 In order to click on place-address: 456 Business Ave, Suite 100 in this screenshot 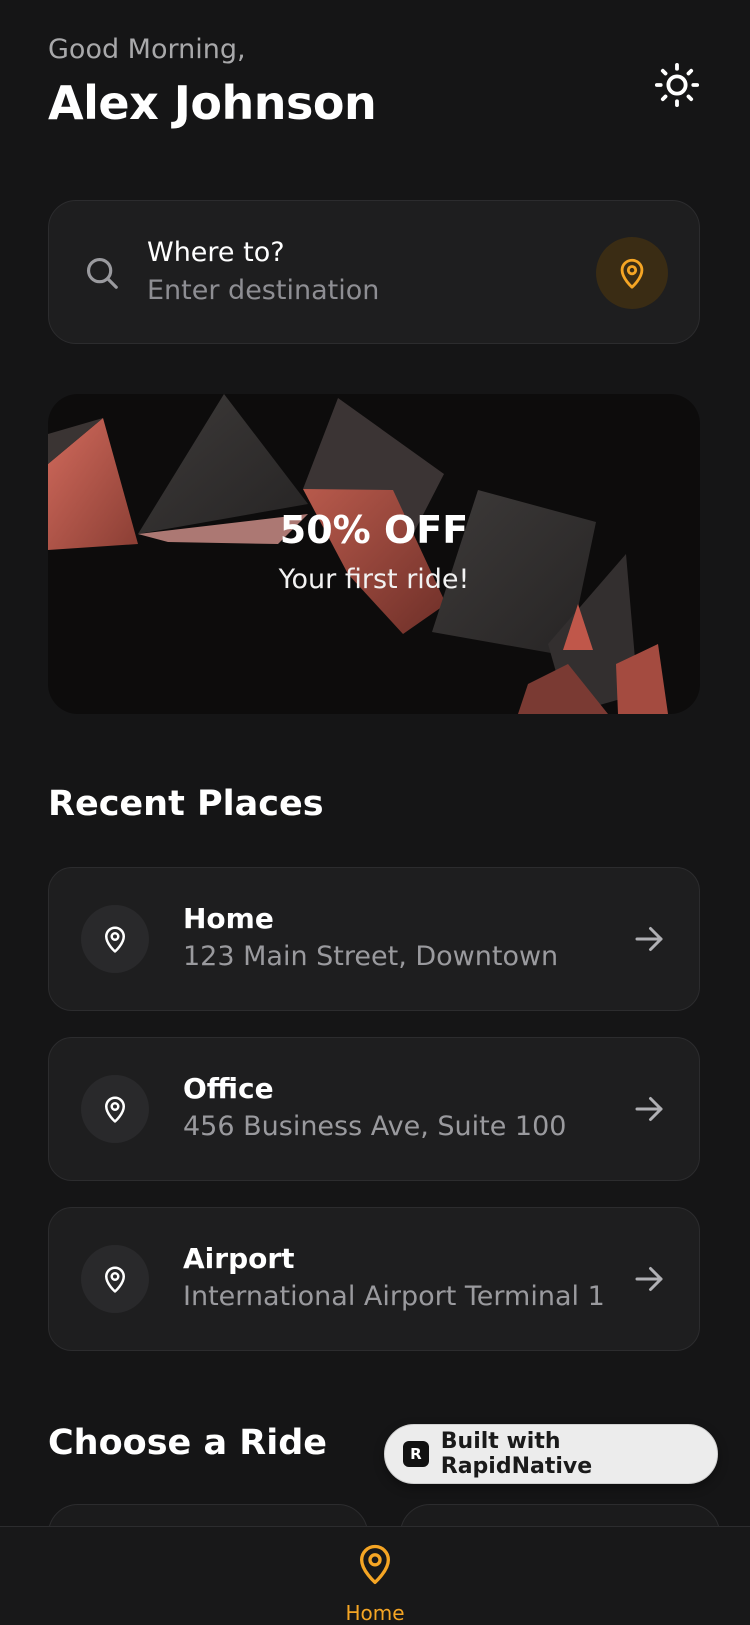, I will do `click(375, 1126)`.